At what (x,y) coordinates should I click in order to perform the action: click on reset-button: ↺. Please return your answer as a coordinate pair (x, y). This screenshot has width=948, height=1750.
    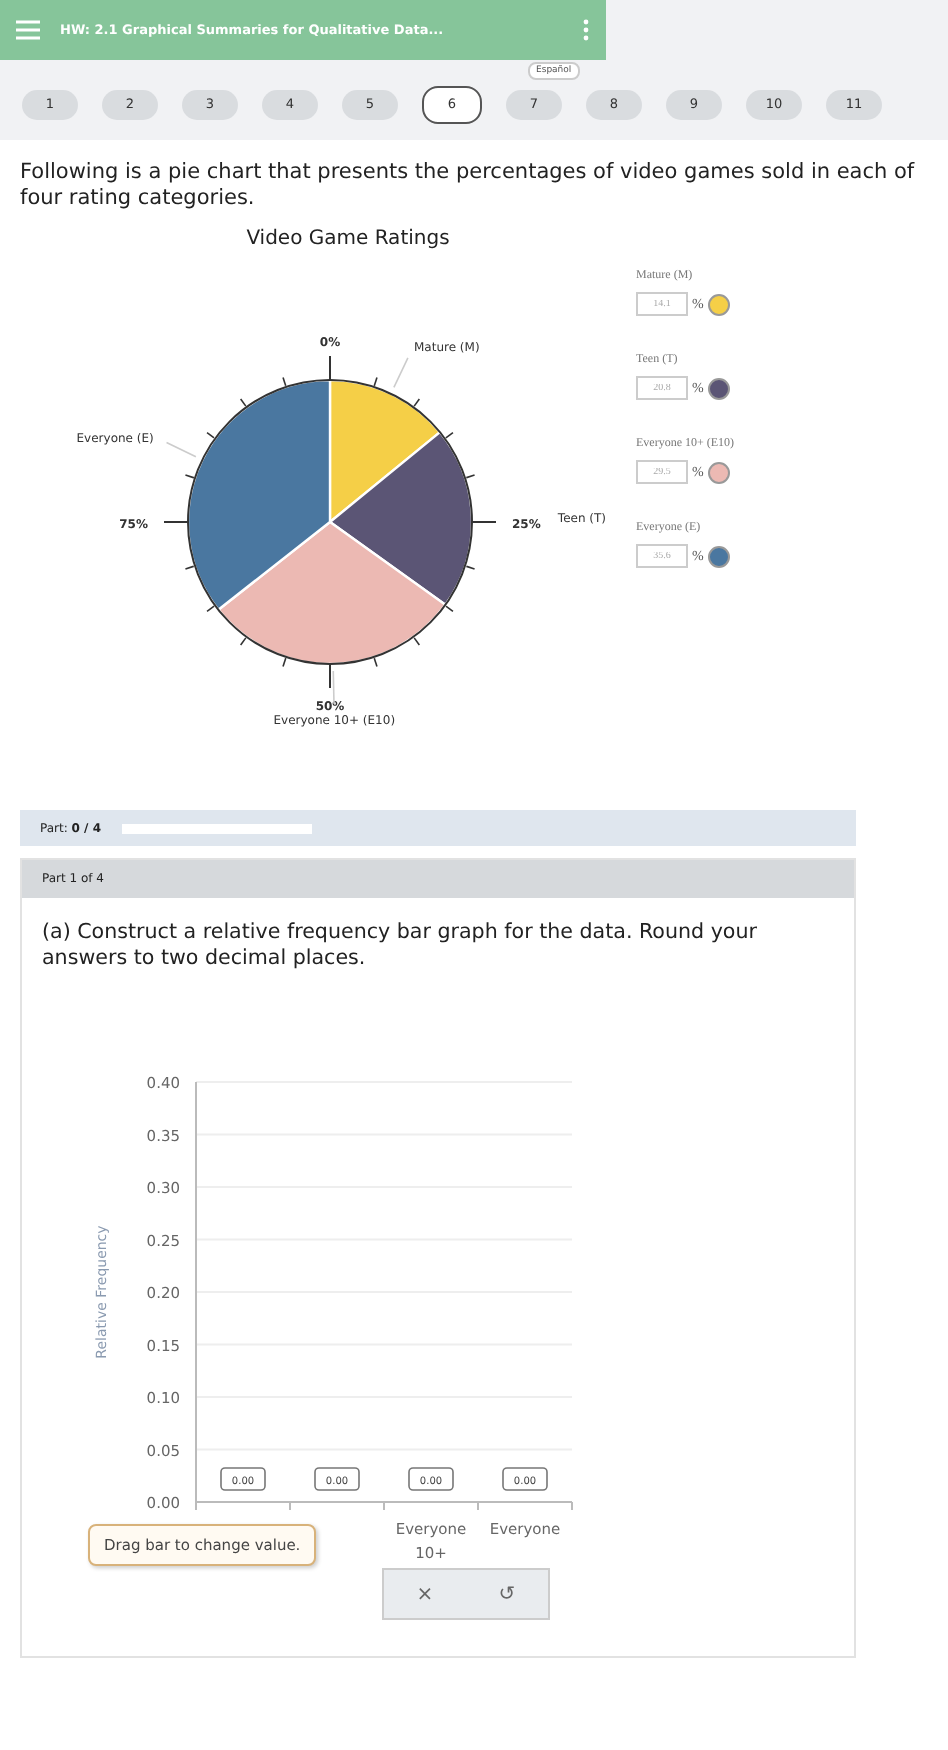
    Looking at the image, I should click on (507, 1594).